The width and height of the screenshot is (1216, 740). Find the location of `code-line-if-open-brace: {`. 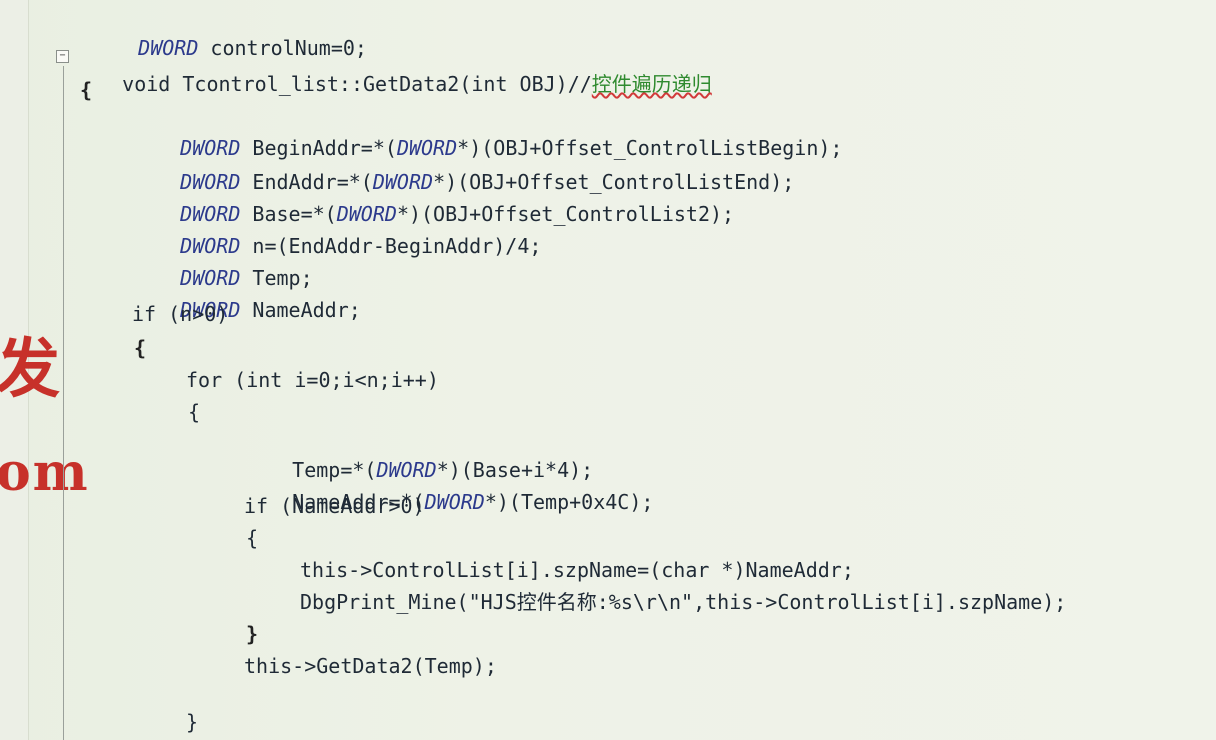

code-line-if-open-brace: { is located at coordinates (140, 348).